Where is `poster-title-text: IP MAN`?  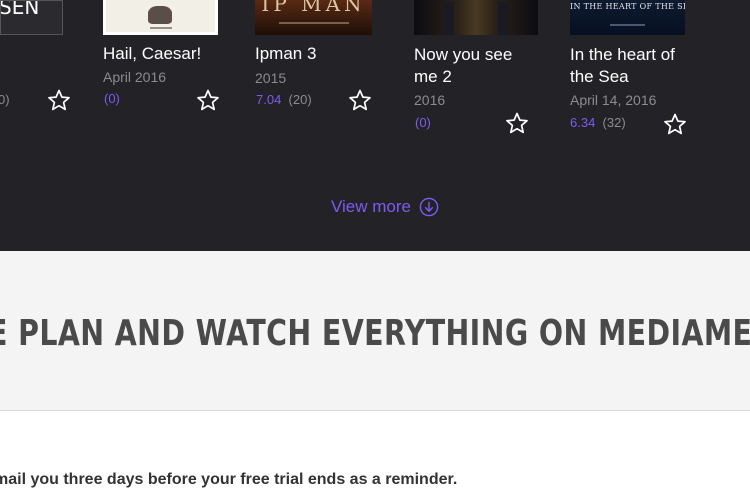 poster-title-text: IP MAN is located at coordinates (313, 8).